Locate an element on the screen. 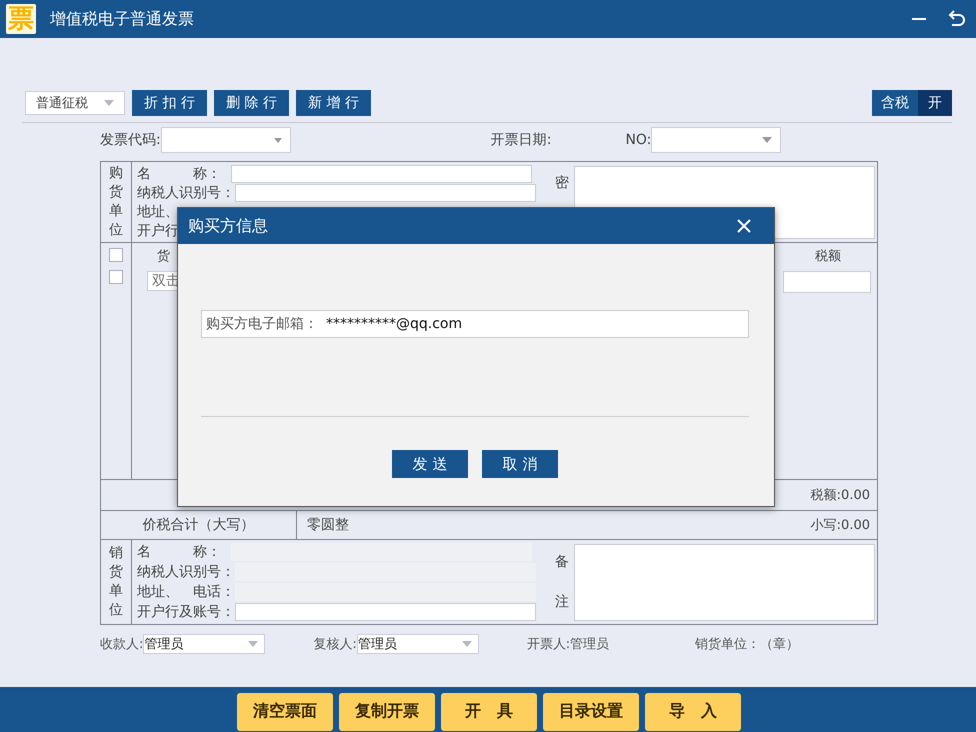 The image size is (976, 732). buyer-side-label: 购货单位 is located at coordinates (116, 202).